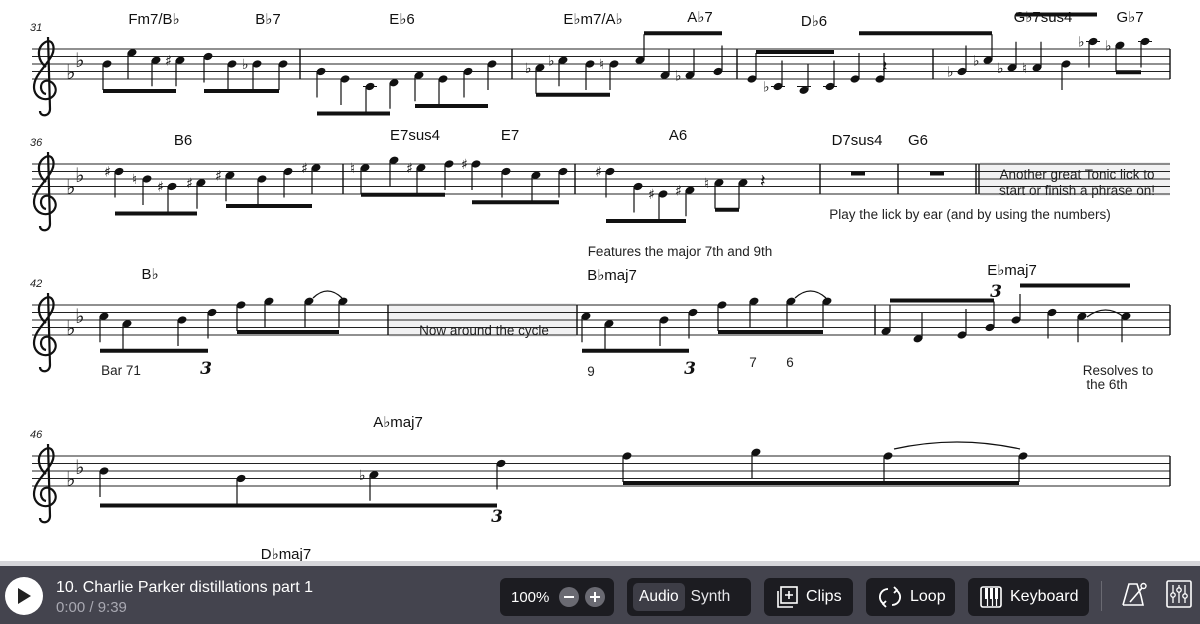  What do you see at coordinates (711, 597) in the screenshot?
I see `mode-synth: Synth` at bounding box center [711, 597].